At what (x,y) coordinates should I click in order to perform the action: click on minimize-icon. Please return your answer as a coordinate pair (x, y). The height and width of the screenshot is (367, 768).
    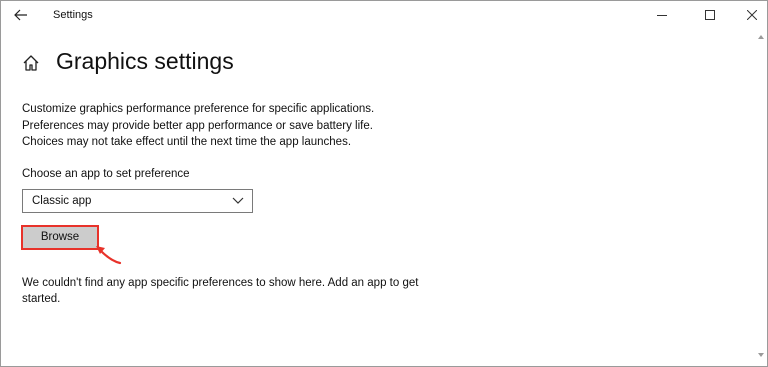
    Looking at the image, I should click on (662, 15).